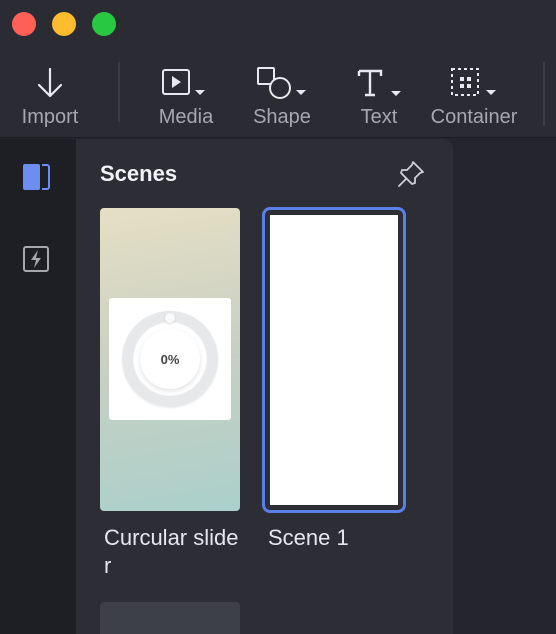  Describe the element at coordinates (282, 117) in the screenshot. I see `shape-label: Shape` at that location.